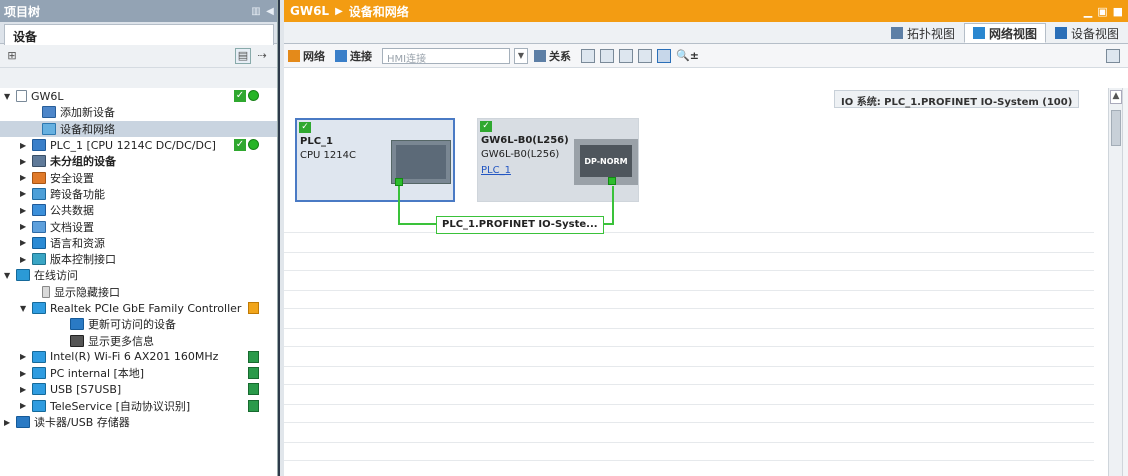  Describe the element at coordinates (138, 145) in the screenshot. I see `tree-item-plc1: ▶ PLC_1 [CPU 1214C DC/DC/DC] ✓` at that location.